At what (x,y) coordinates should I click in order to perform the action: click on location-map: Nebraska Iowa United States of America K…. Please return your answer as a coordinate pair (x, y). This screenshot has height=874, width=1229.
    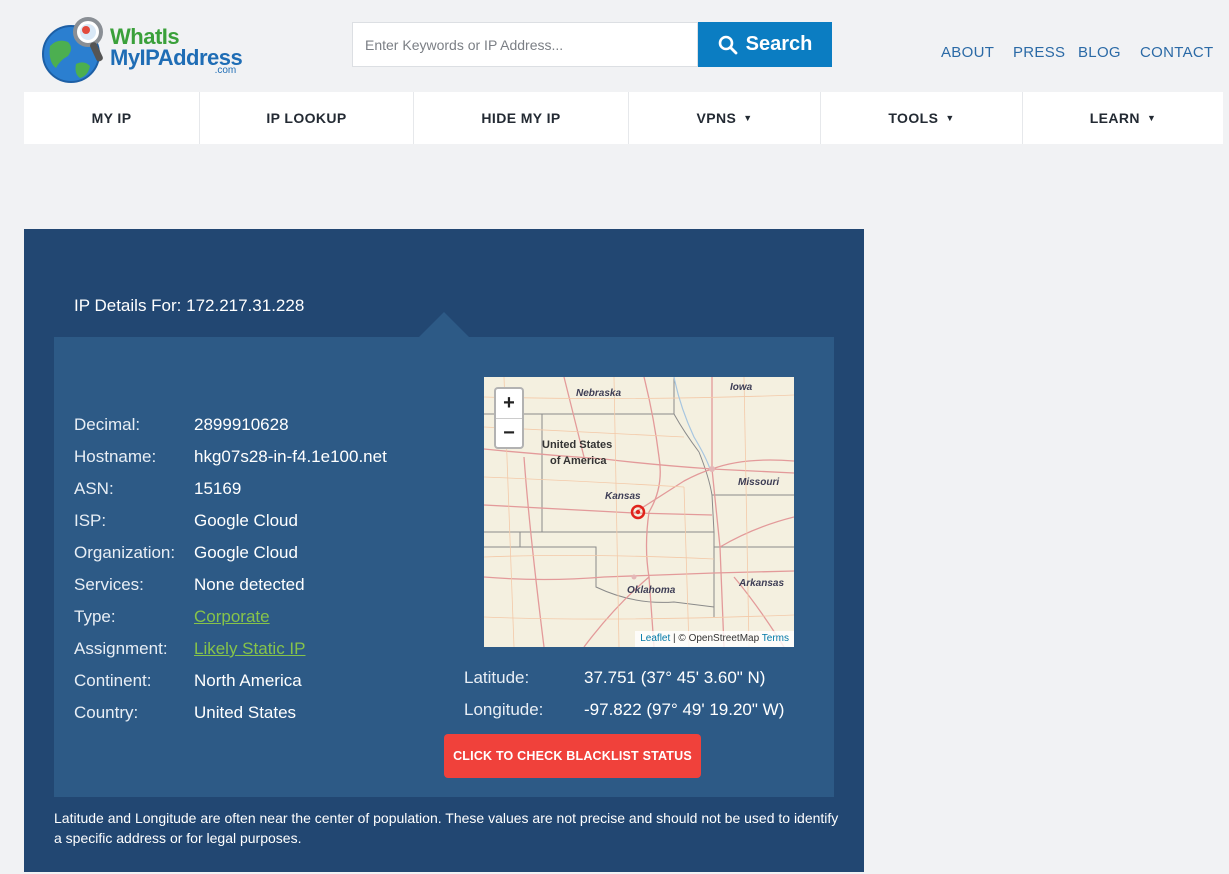
    Looking at the image, I should click on (639, 512).